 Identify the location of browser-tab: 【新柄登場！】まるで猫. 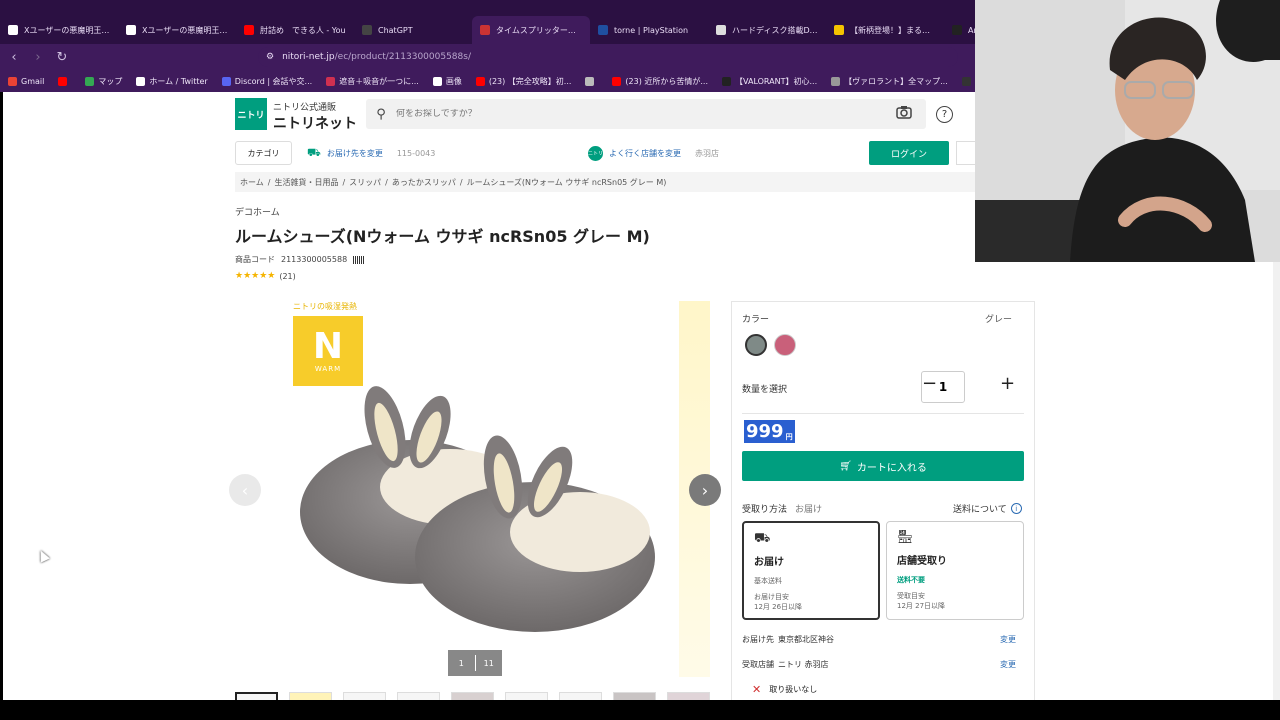
(885, 30).